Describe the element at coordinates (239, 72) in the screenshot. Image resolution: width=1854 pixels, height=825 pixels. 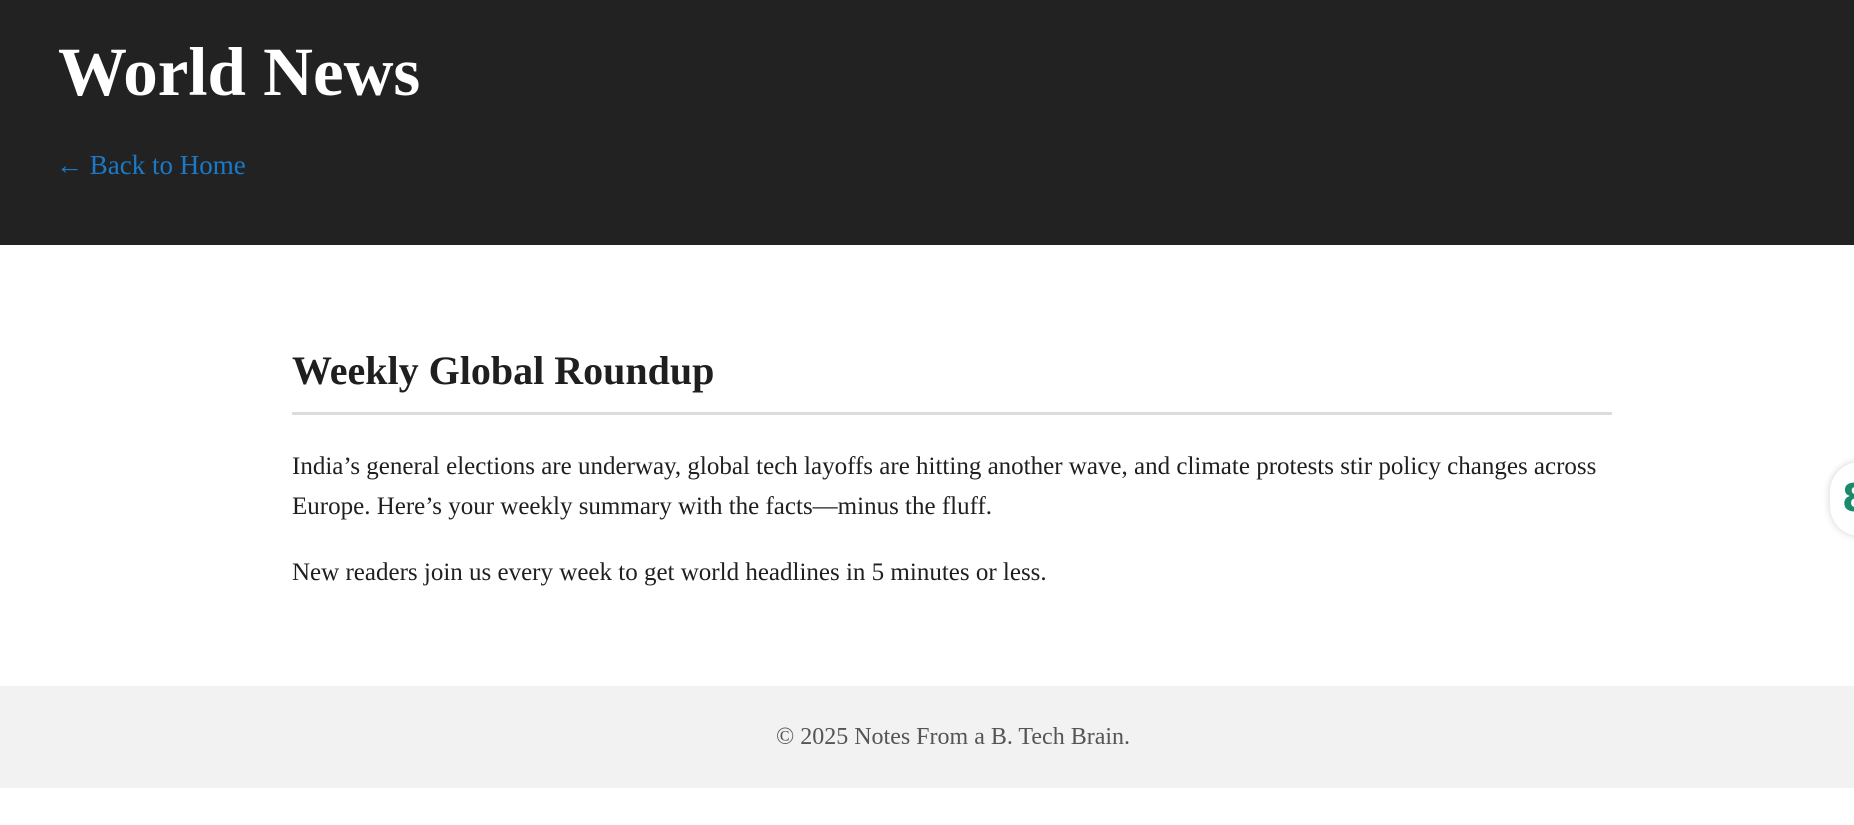
I see `site-title: World News` at that location.